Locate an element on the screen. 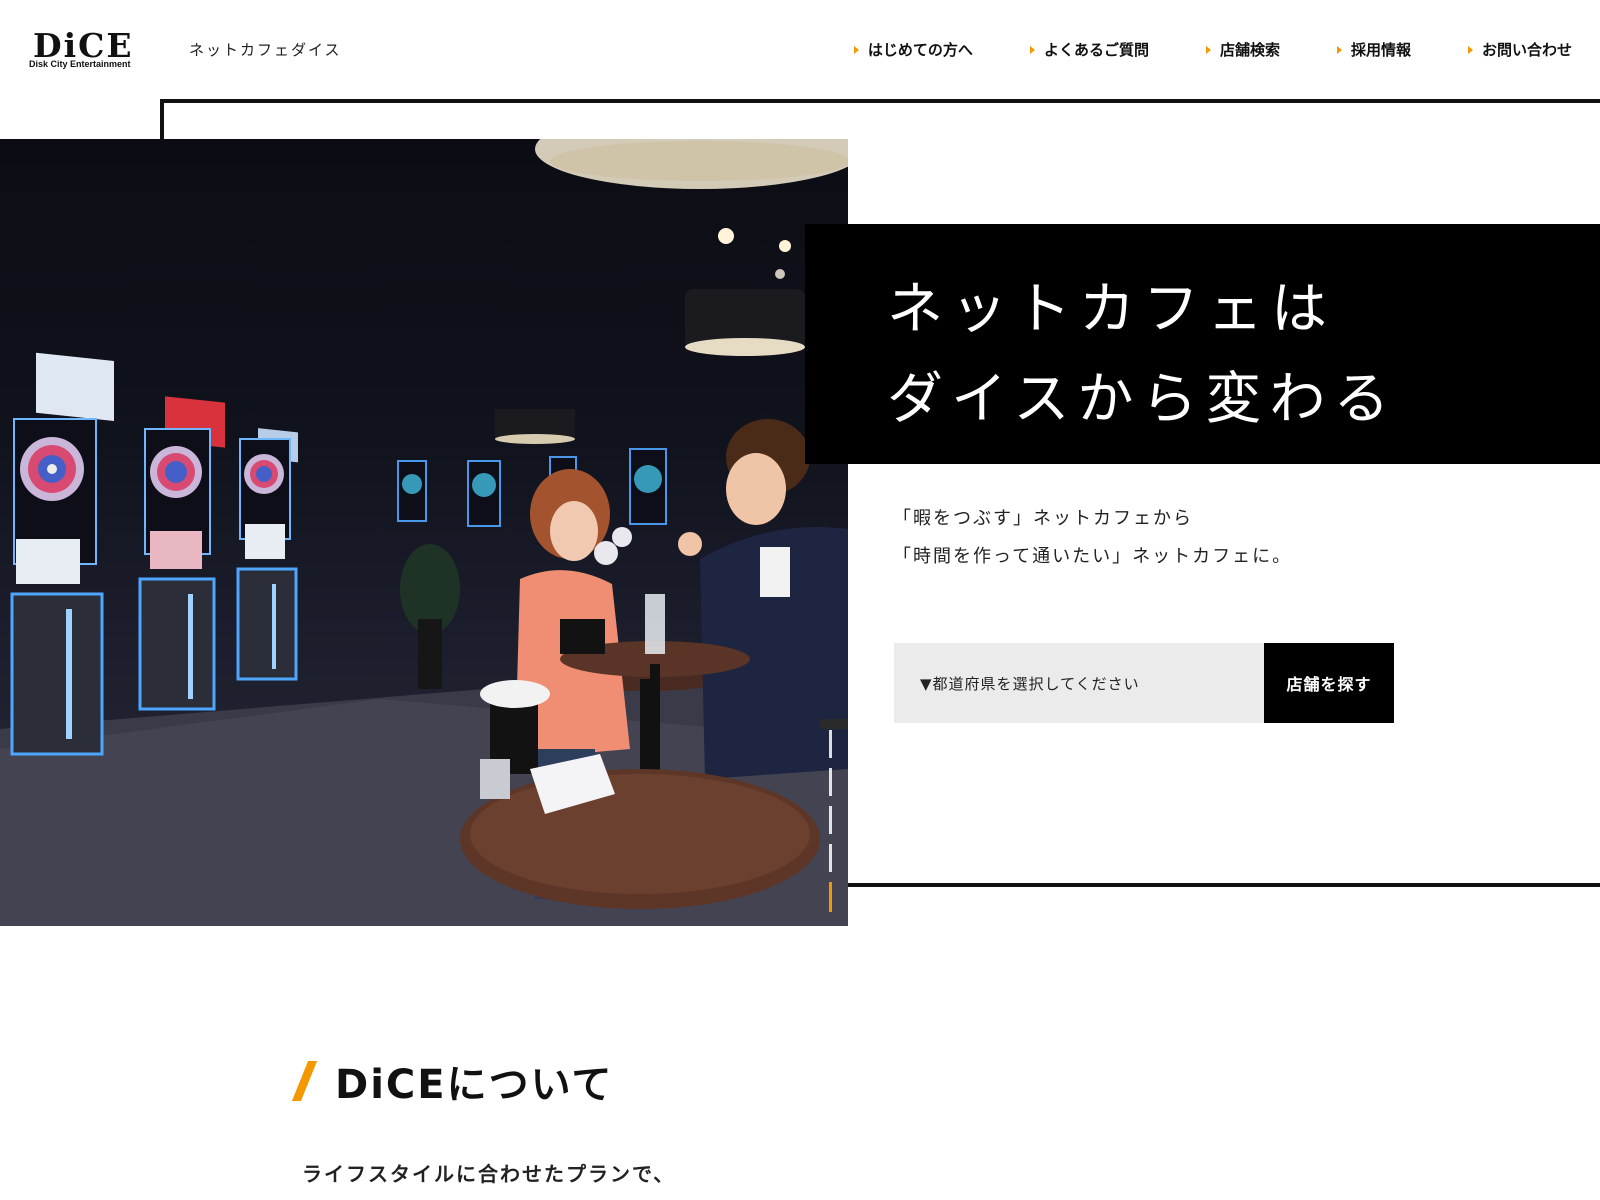  nav-item-store-search: 店舗検索 is located at coordinates (1242, 49).